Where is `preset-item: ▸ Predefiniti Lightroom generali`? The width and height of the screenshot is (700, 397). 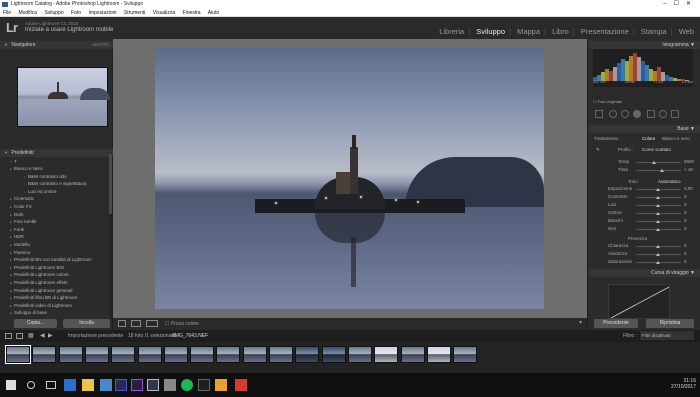
preset-item: ▸ Predefiniti Lightroom generali is located at coordinates (56, 291).